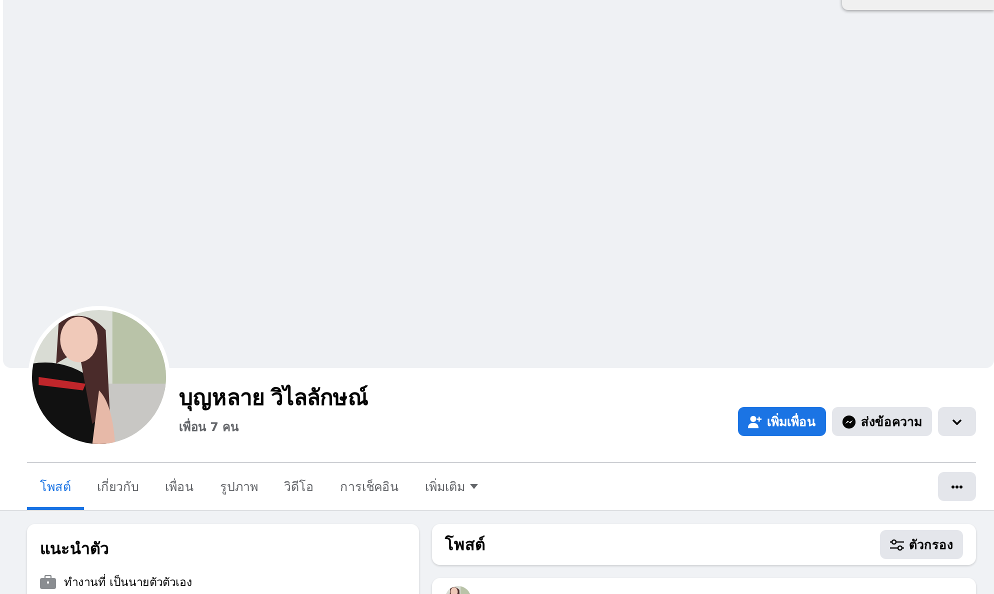 The width and height of the screenshot is (994, 594). What do you see at coordinates (75, 549) in the screenshot?
I see `intro-title: แนะนำตัว` at bounding box center [75, 549].